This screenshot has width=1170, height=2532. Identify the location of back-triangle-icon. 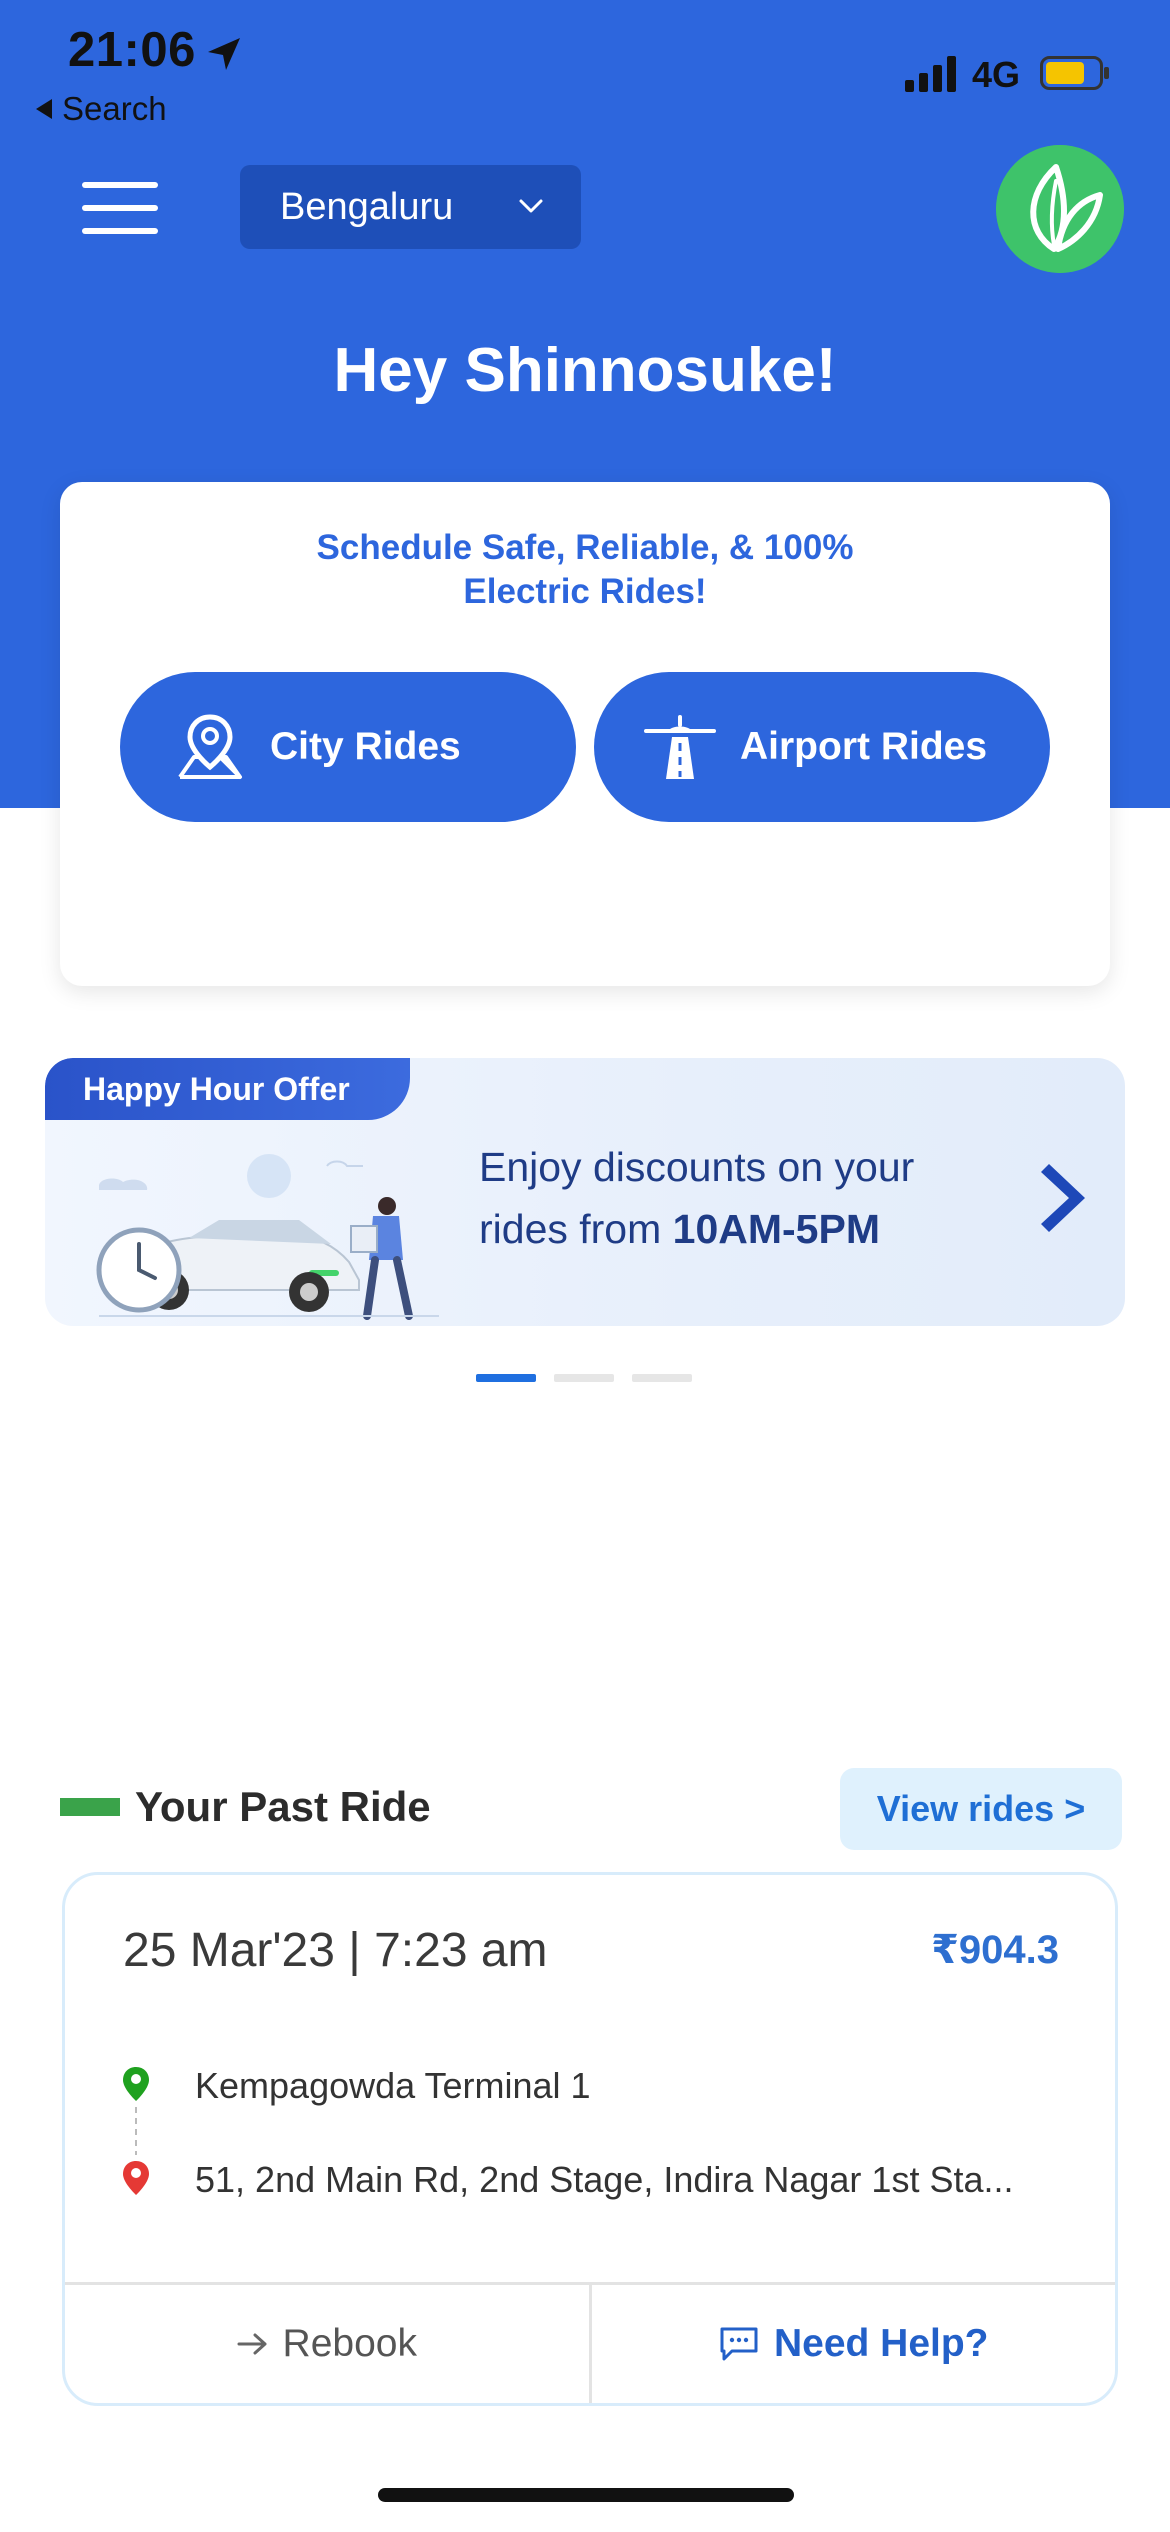
(44, 109).